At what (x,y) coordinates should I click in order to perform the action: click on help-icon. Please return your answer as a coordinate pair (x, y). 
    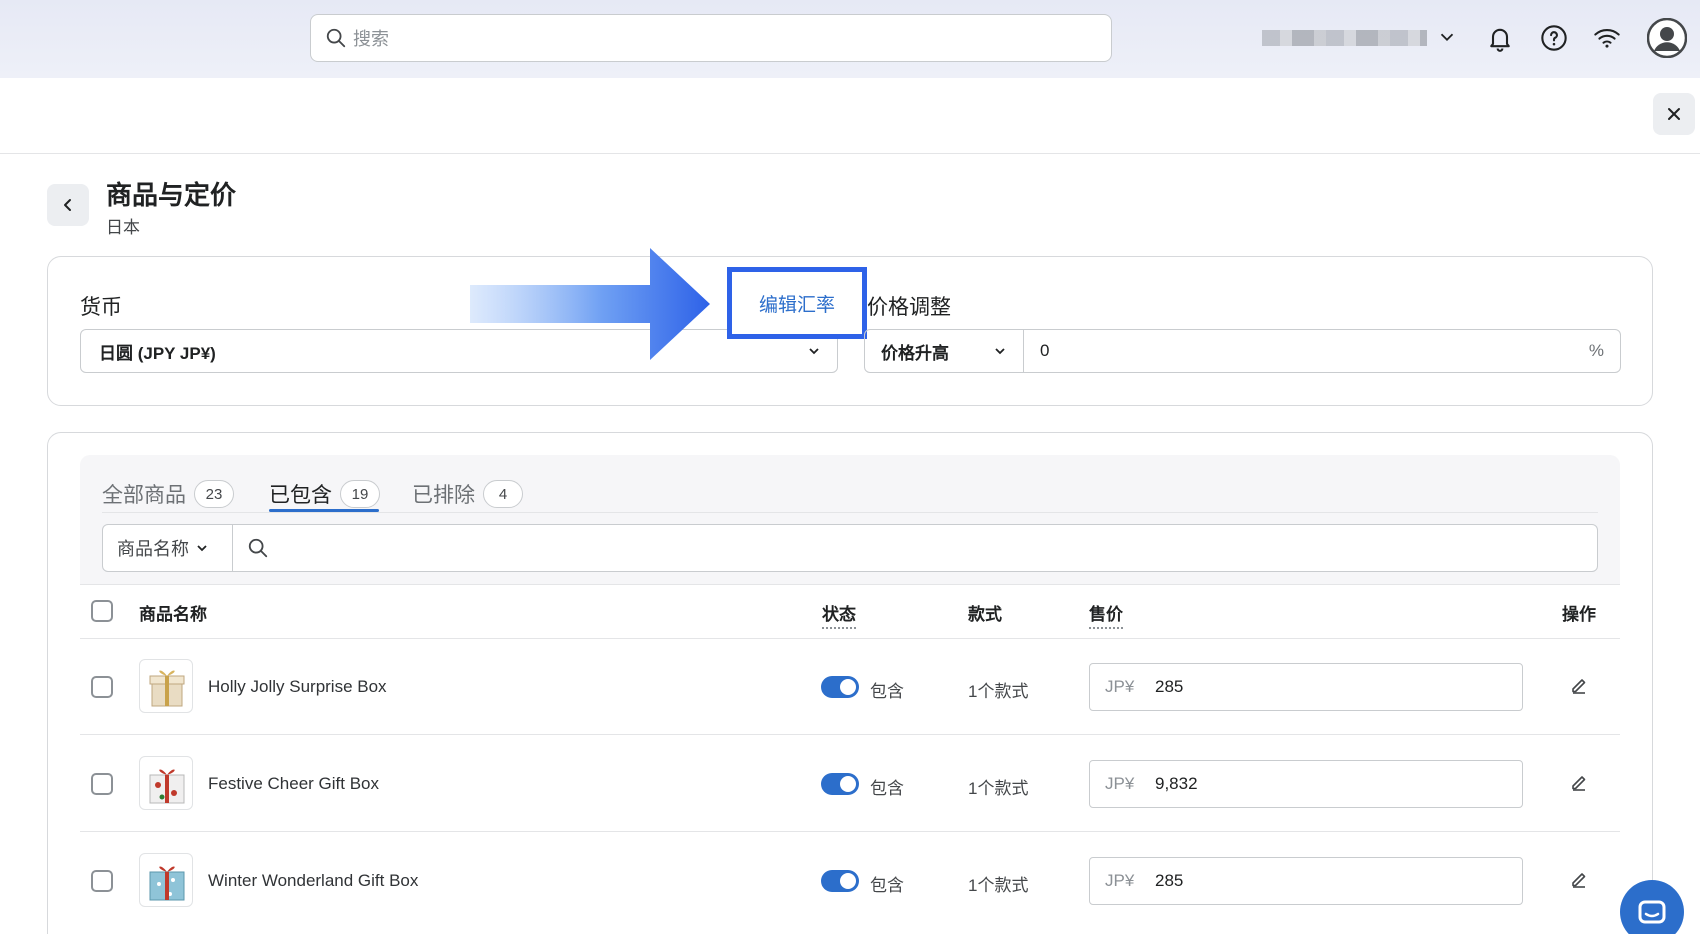
    Looking at the image, I should click on (1554, 38).